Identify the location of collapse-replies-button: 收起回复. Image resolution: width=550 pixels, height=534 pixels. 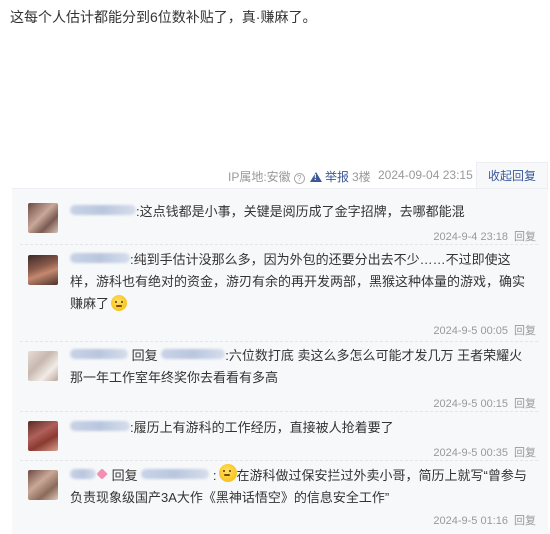
(512, 175).